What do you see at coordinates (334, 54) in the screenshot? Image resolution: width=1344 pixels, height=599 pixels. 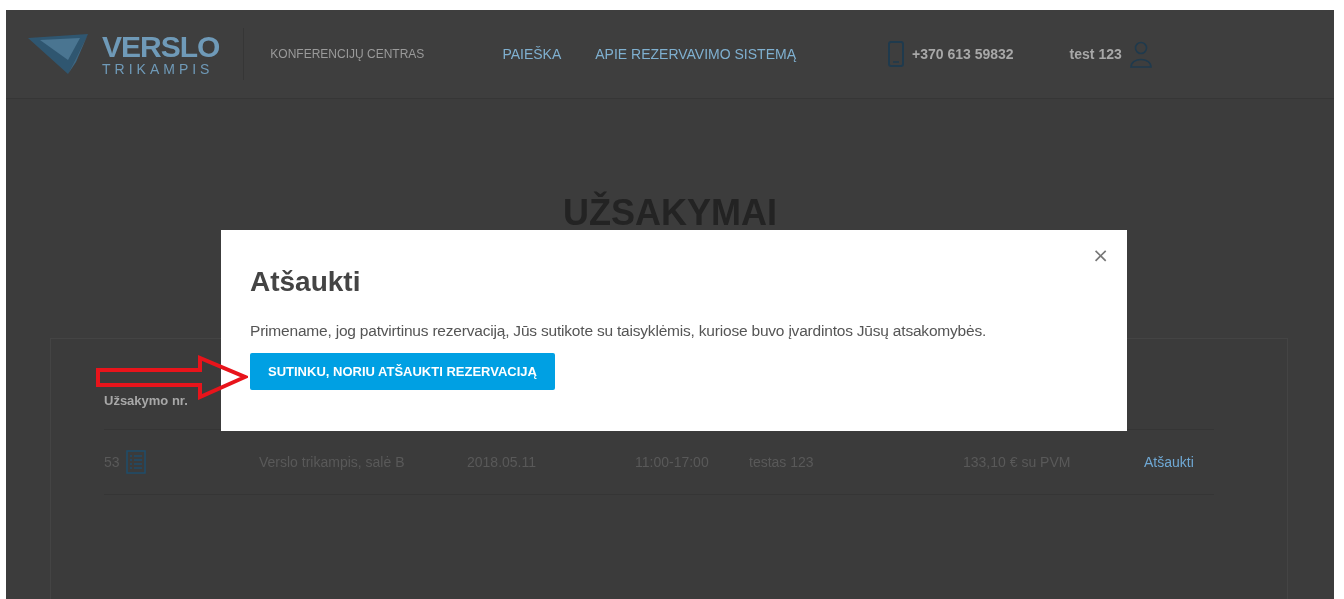 I see `header-tagline: KONFERENCIJŲ CENTRAS` at bounding box center [334, 54].